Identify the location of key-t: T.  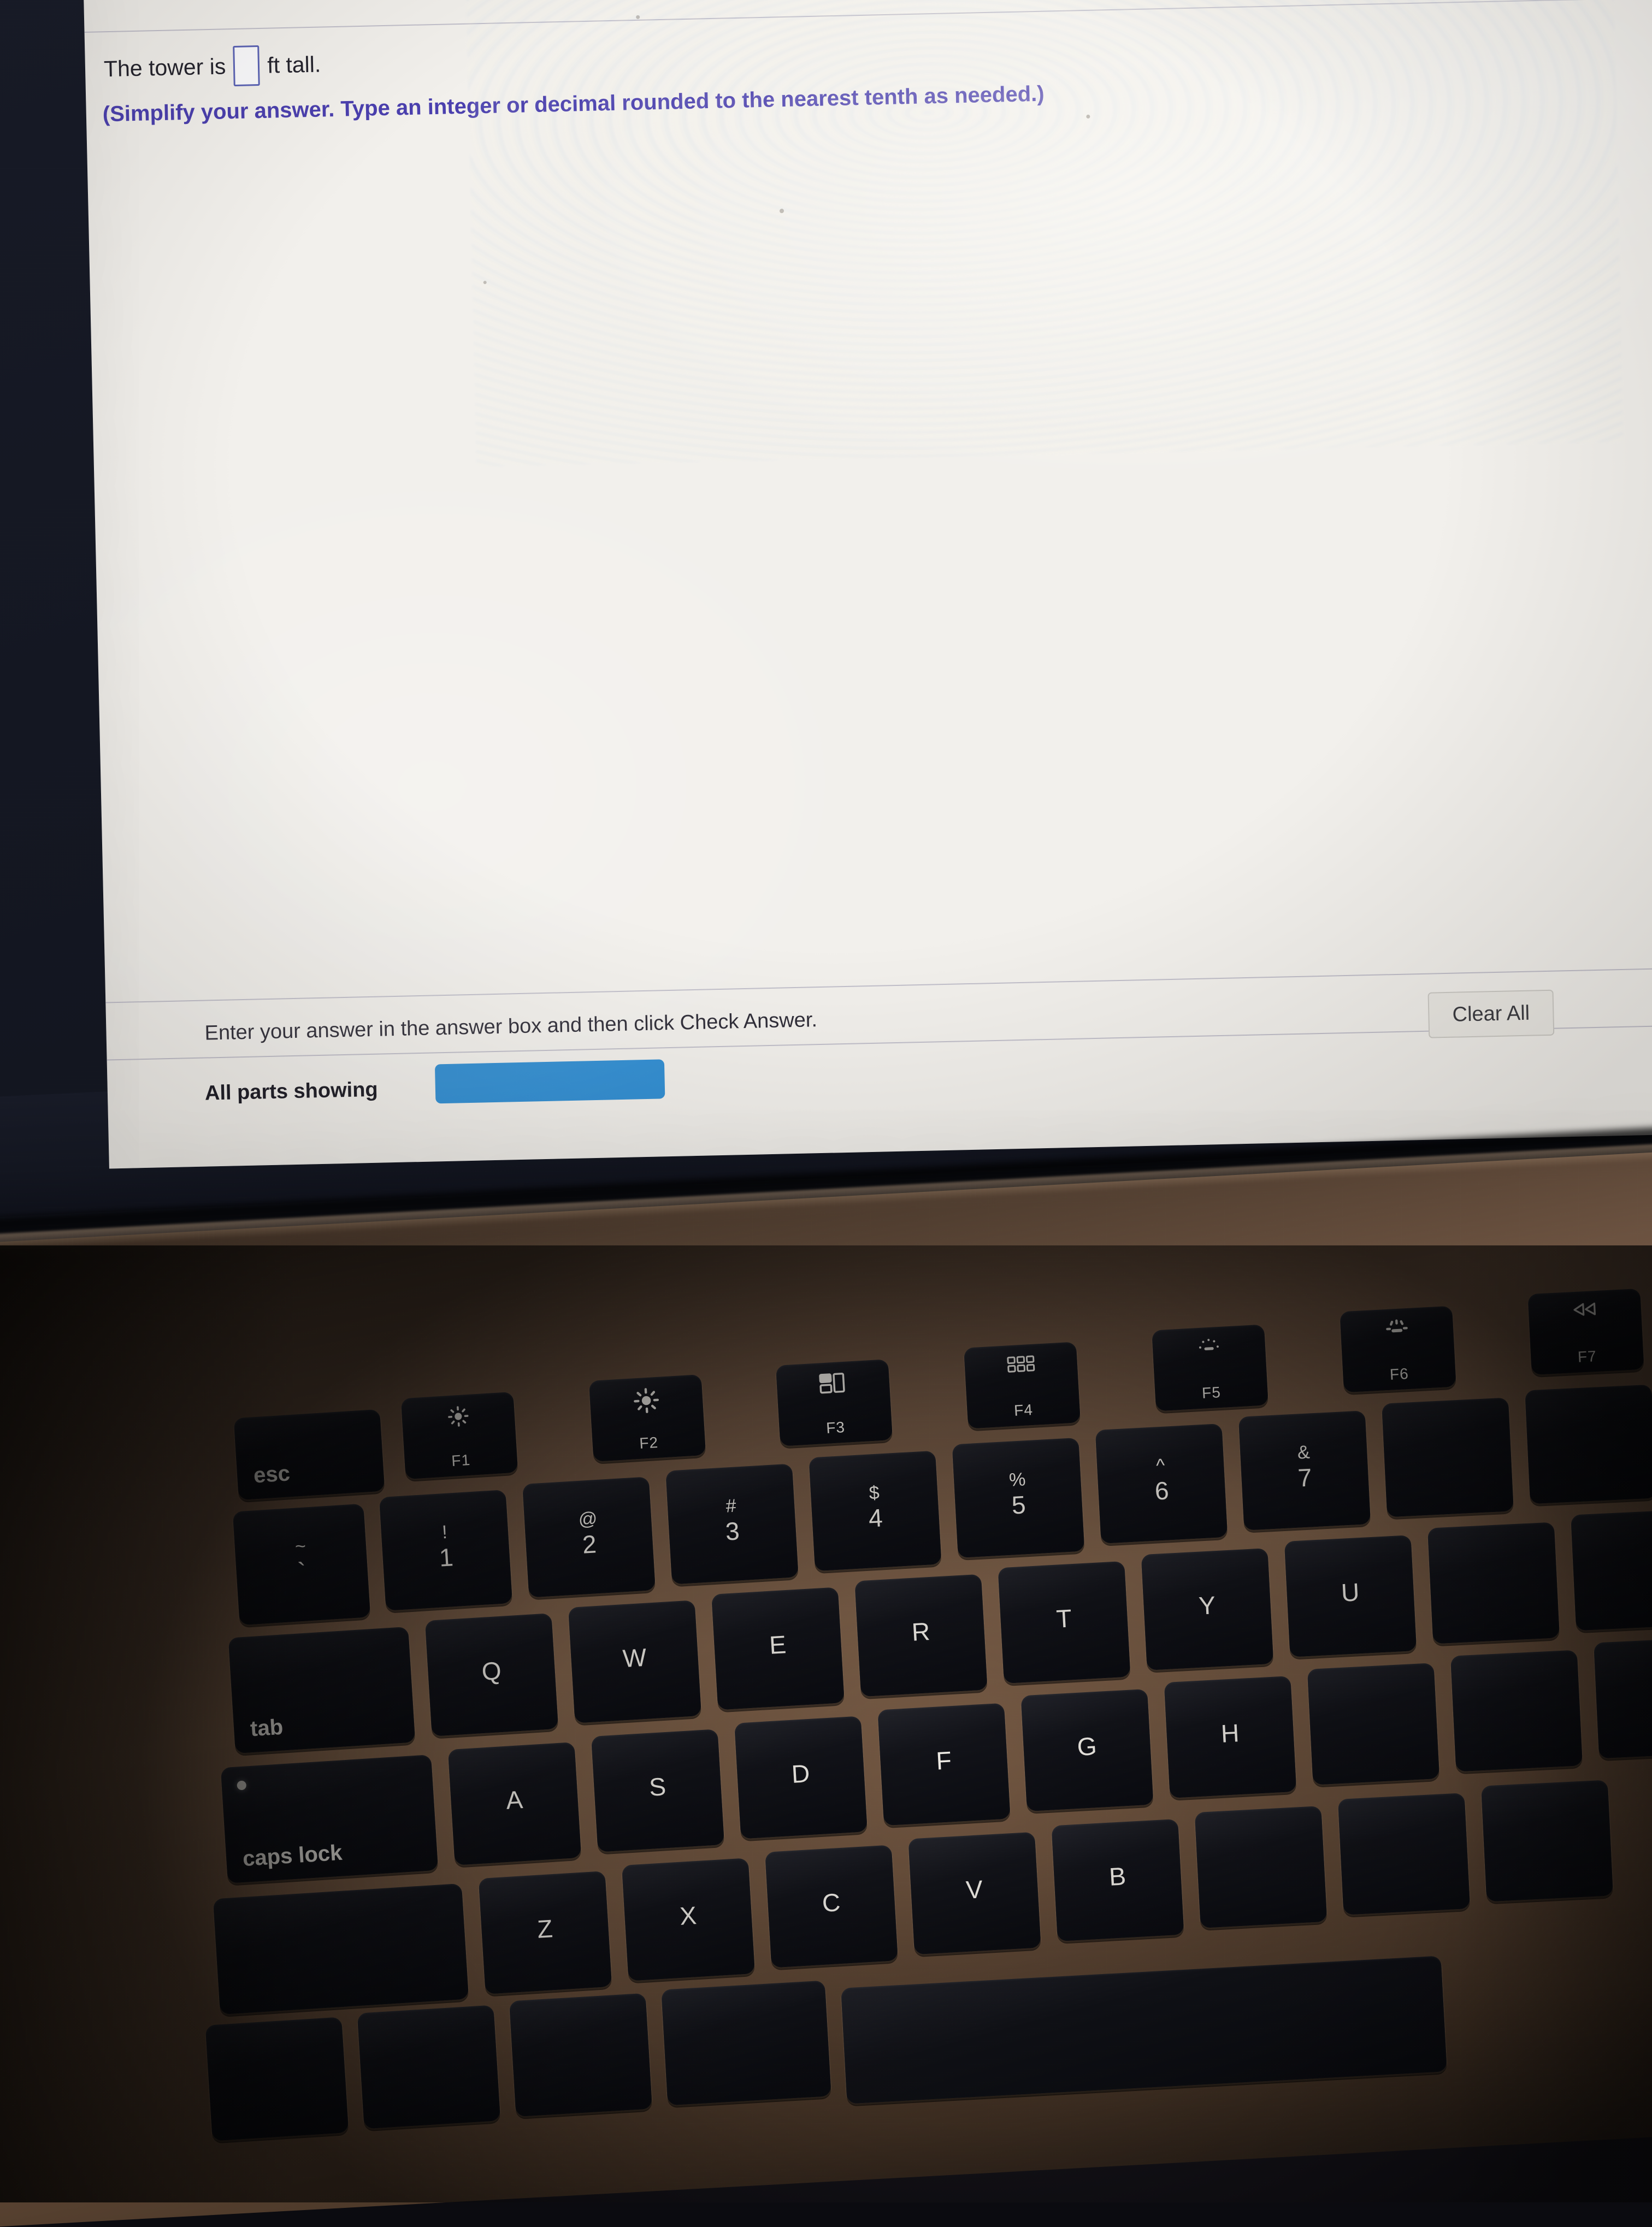
(1064, 1622).